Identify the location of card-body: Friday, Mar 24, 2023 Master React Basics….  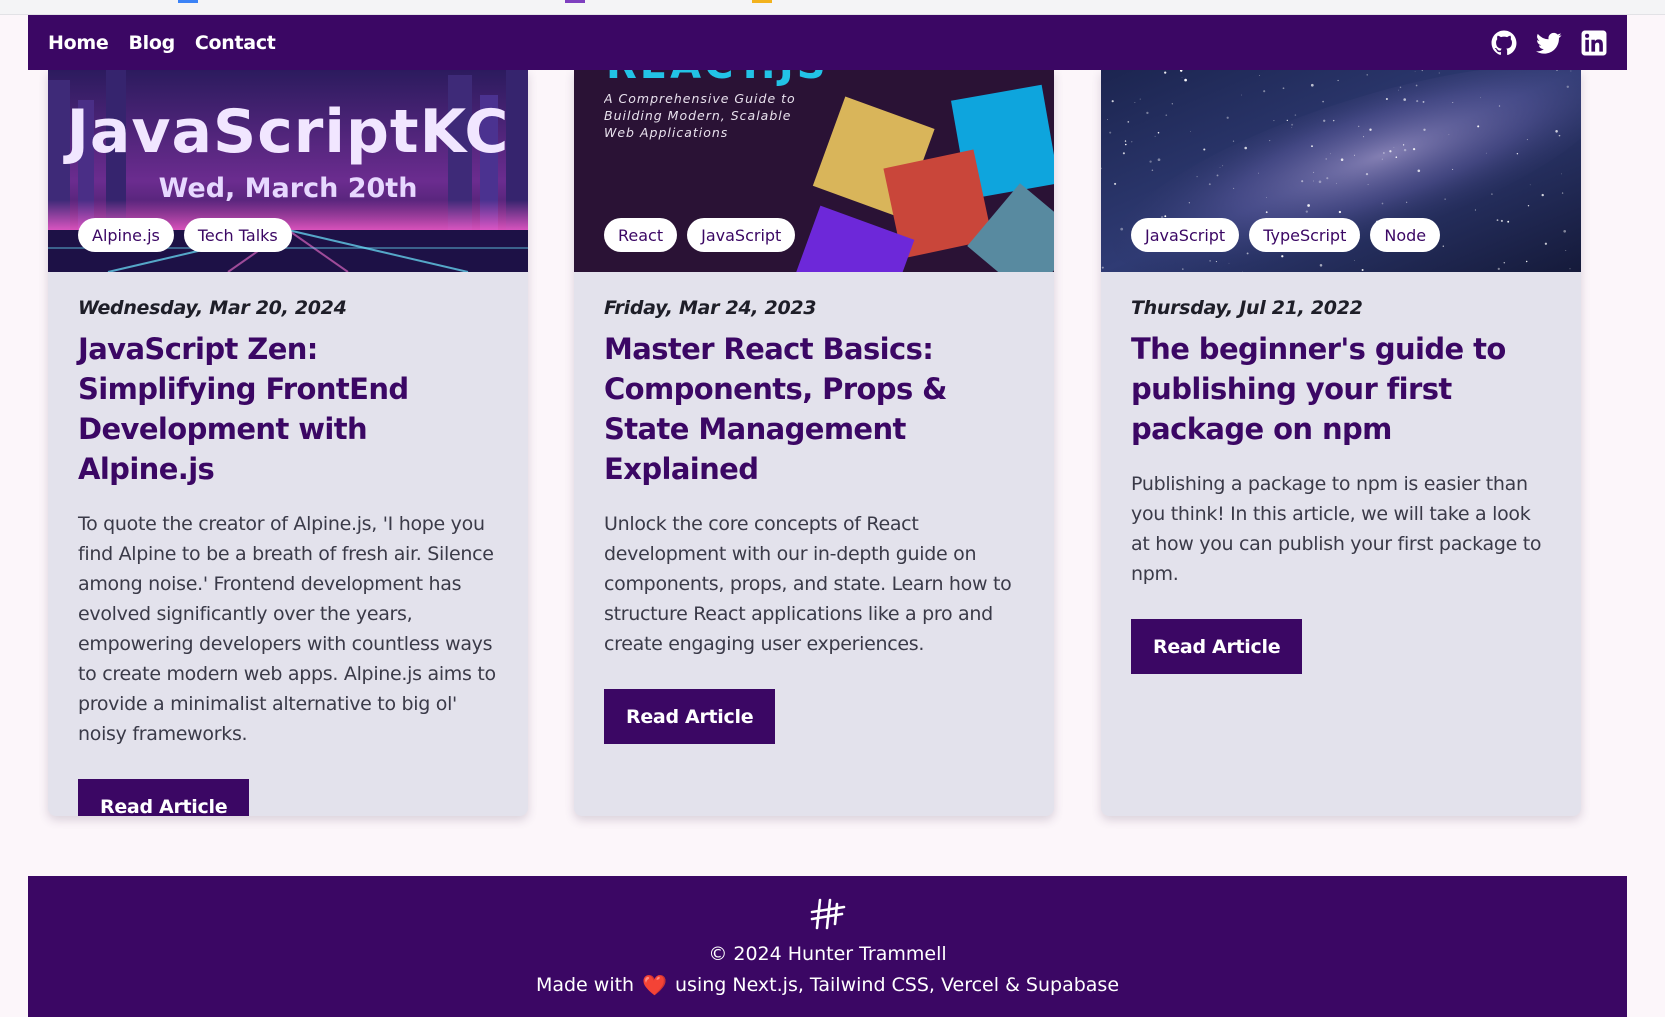
(814, 508).